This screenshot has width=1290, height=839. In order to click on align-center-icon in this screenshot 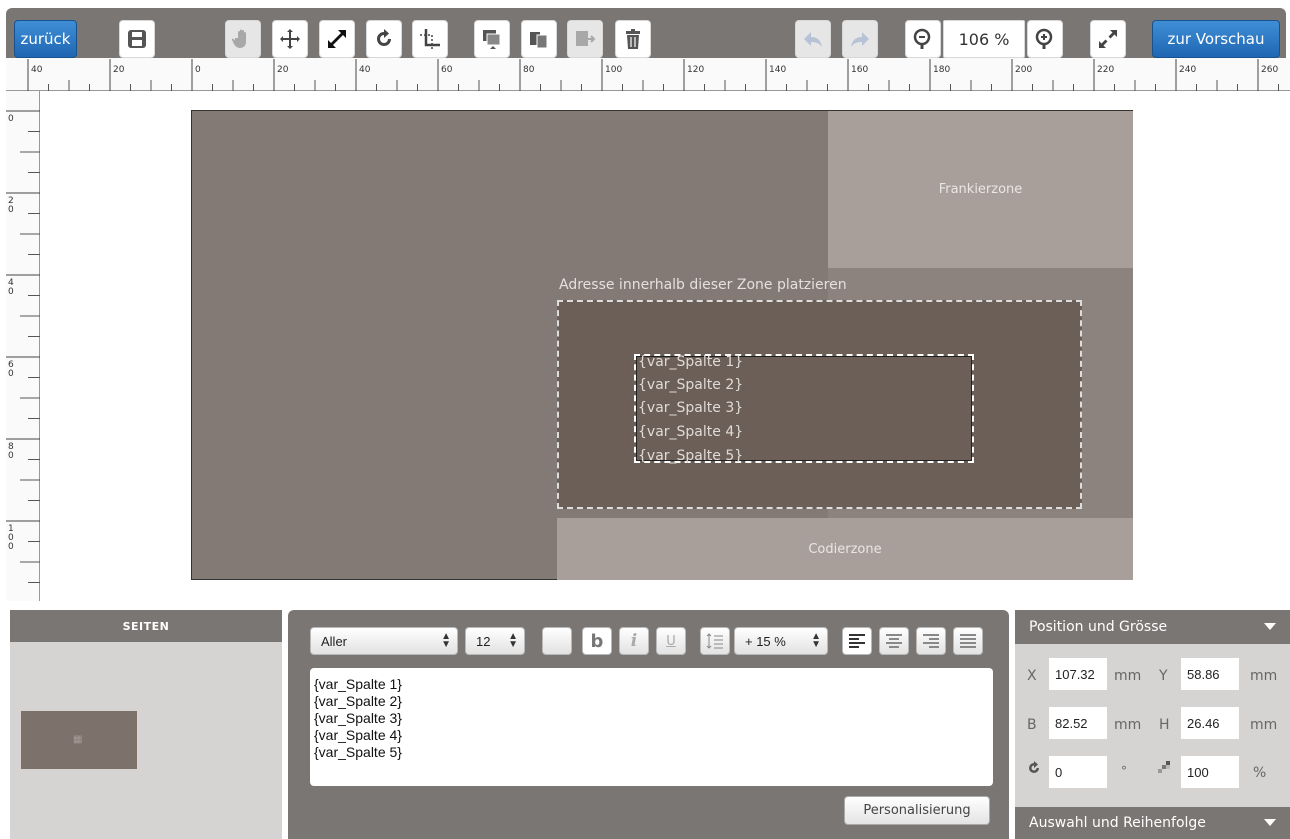, I will do `click(894, 641)`.